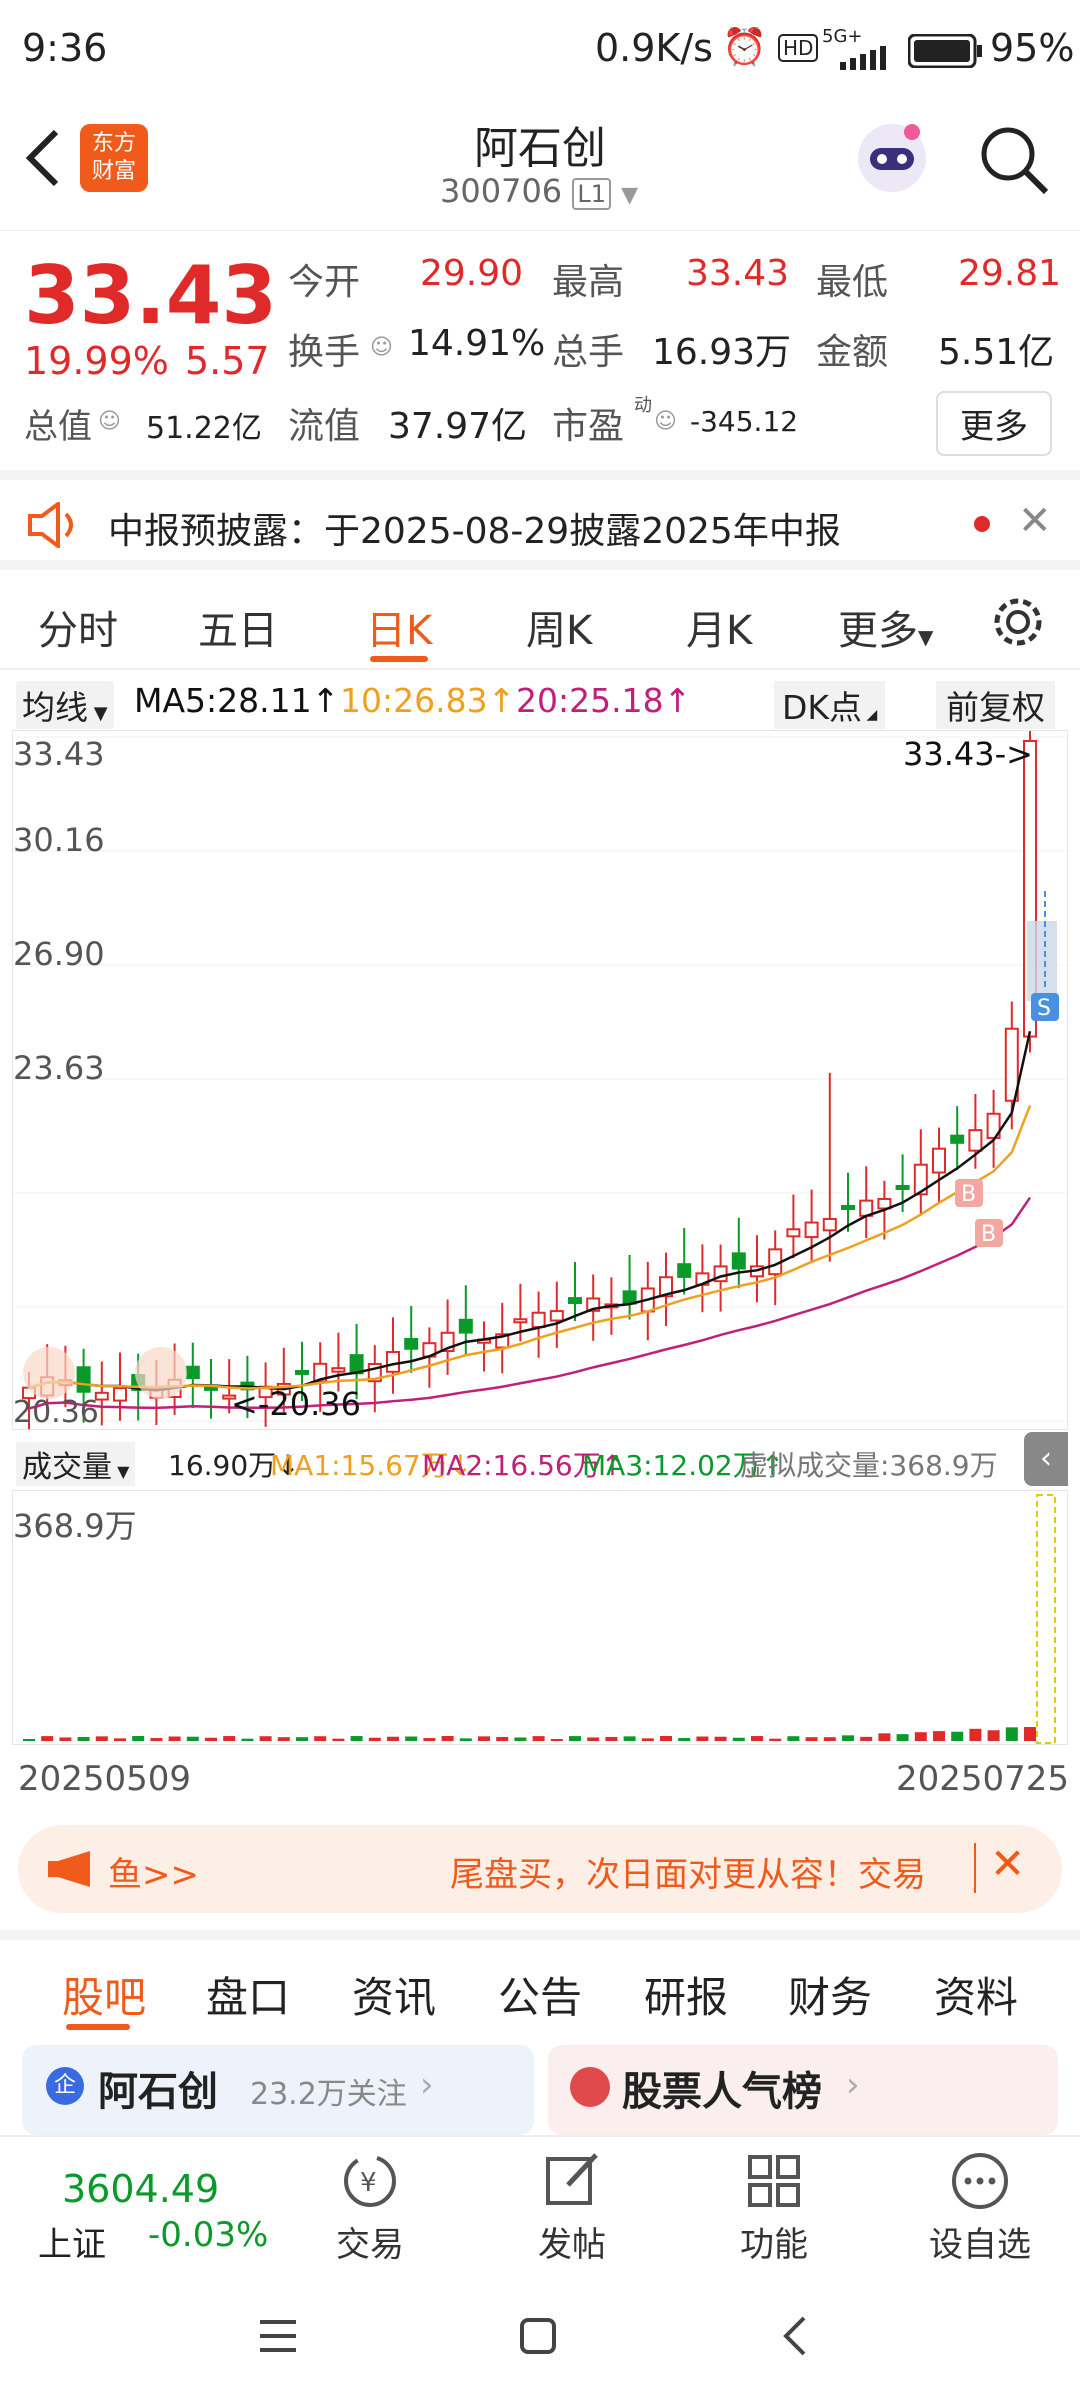 The height and width of the screenshot is (2400, 1080). What do you see at coordinates (1010, 273) in the screenshot?
I see `low-value: 29.81` at bounding box center [1010, 273].